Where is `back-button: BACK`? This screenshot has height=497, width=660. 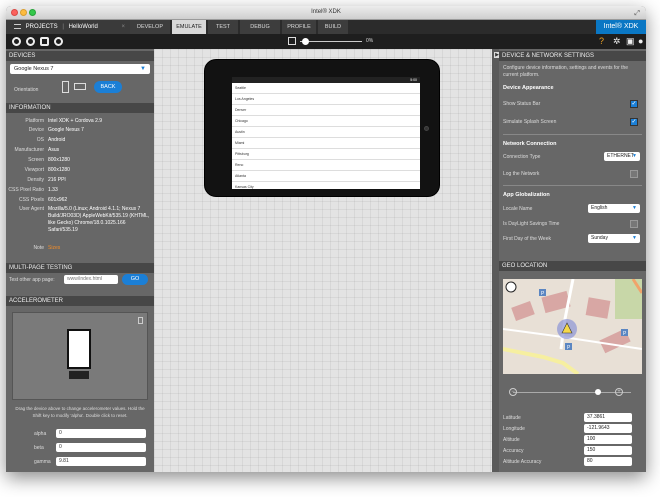 back-button: BACK is located at coordinates (108, 87).